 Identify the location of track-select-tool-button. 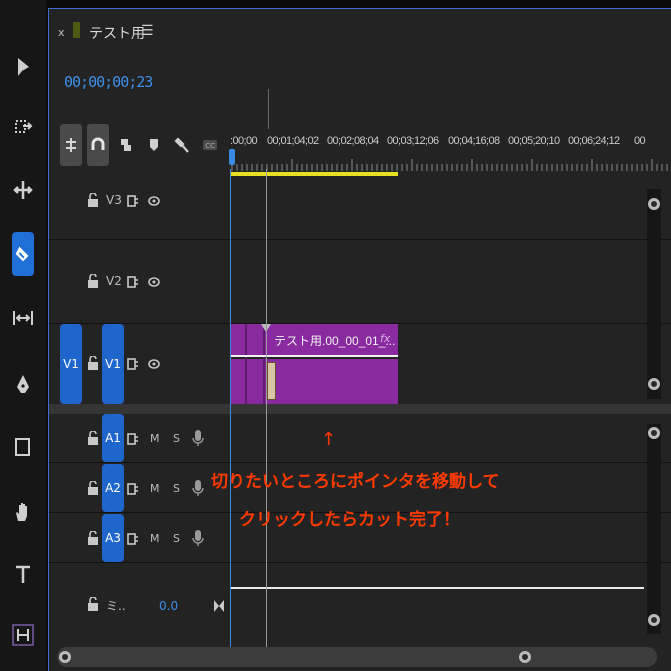
(23, 127).